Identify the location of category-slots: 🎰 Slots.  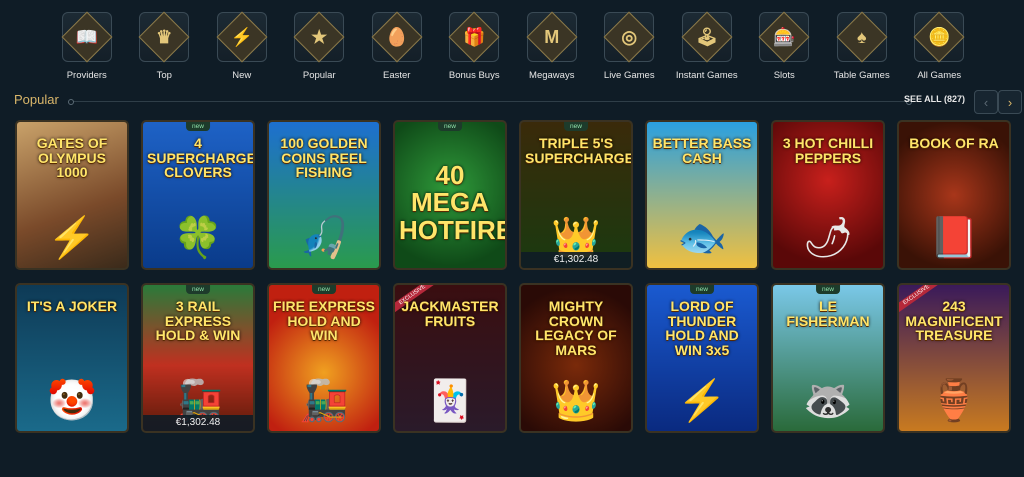
(785, 50).